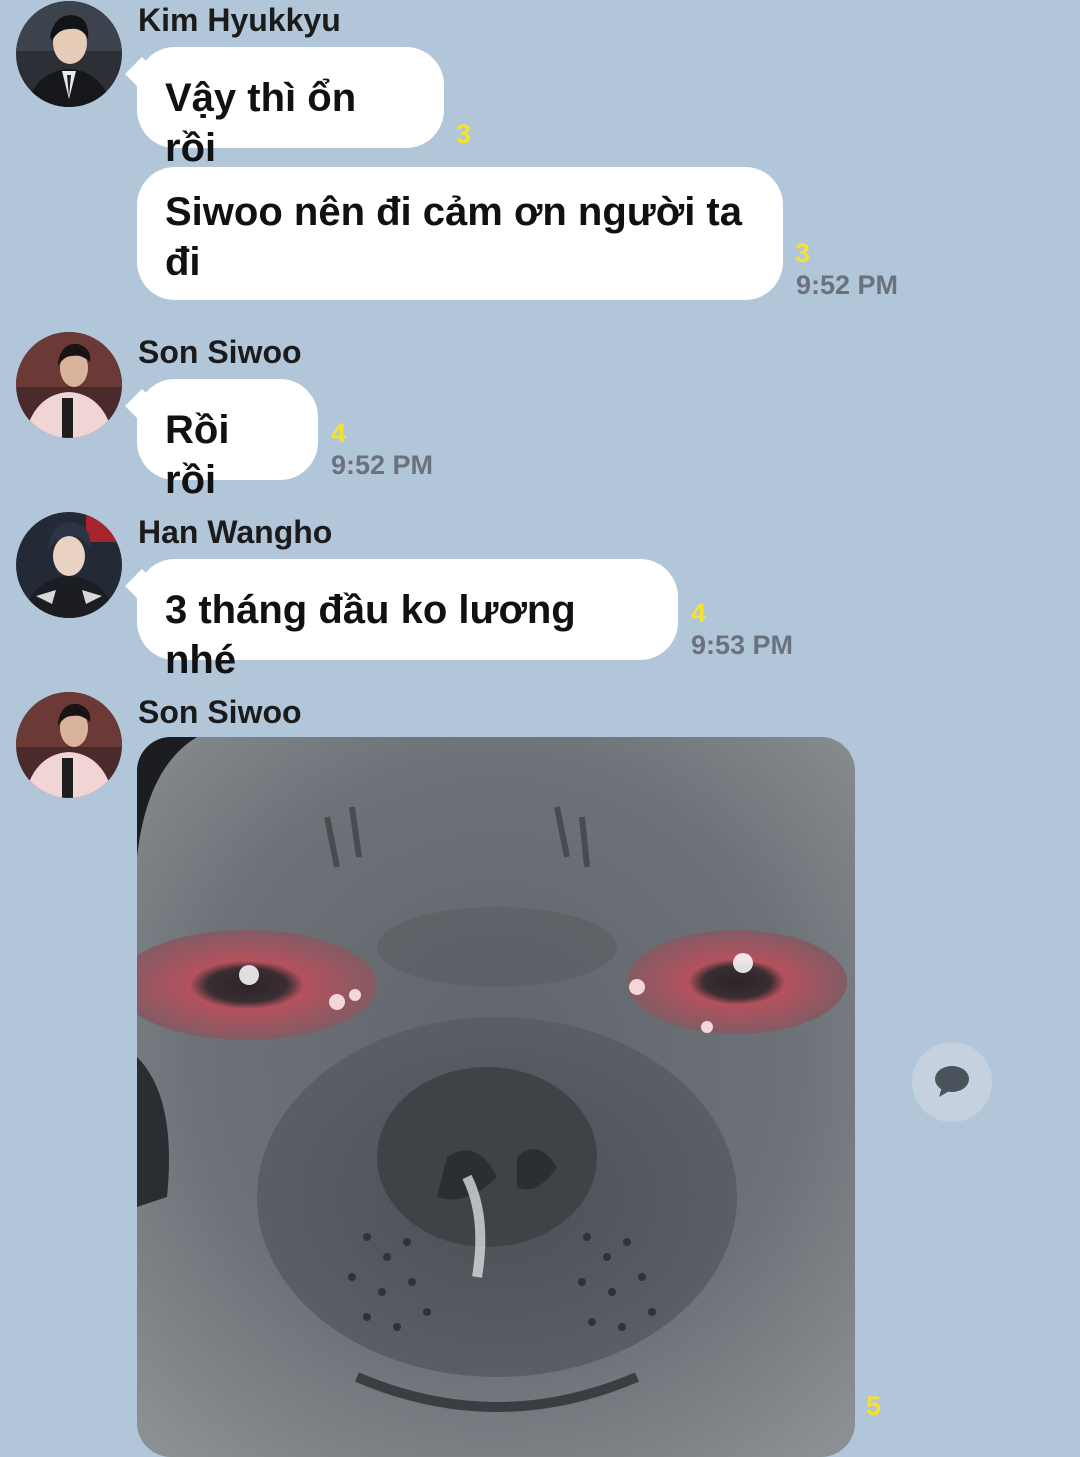  I want to click on avatar-kim-hyukkyu, so click(69, 54).